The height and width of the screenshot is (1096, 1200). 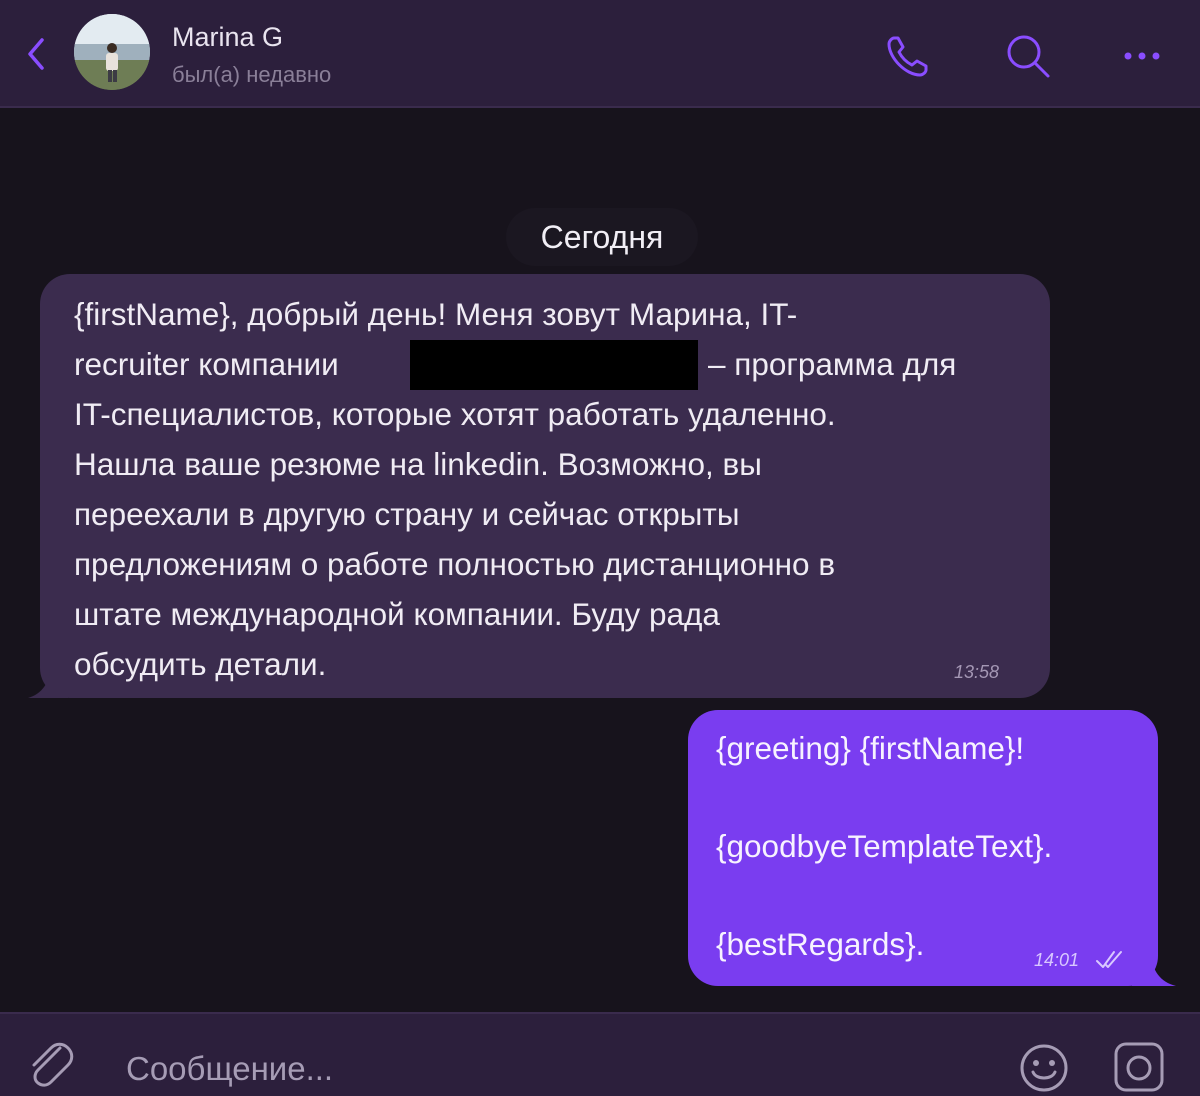 What do you see at coordinates (554, 365) in the screenshot?
I see `redacted-company-name` at bounding box center [554, 365].